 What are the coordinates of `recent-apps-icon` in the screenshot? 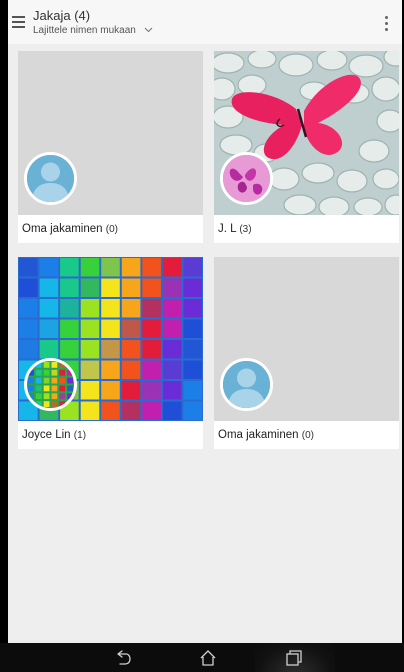 It's located at (294, 658).